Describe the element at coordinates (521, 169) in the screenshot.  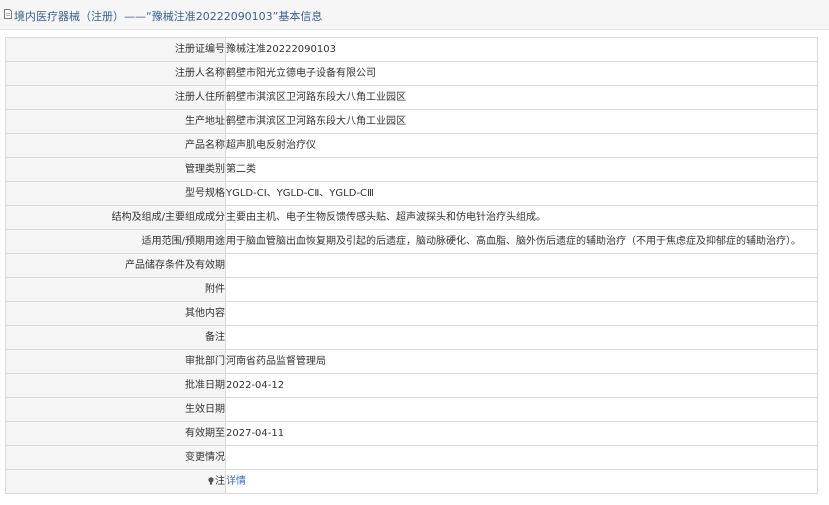
I see `management-category-value: 第二类` at that location.